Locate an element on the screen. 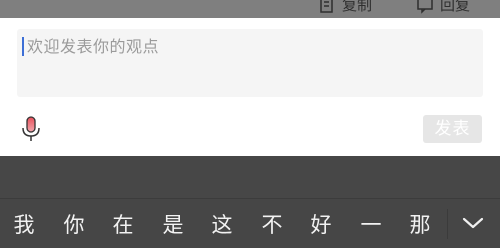  candidate-word: 那 is located at coordinates (420, 225).